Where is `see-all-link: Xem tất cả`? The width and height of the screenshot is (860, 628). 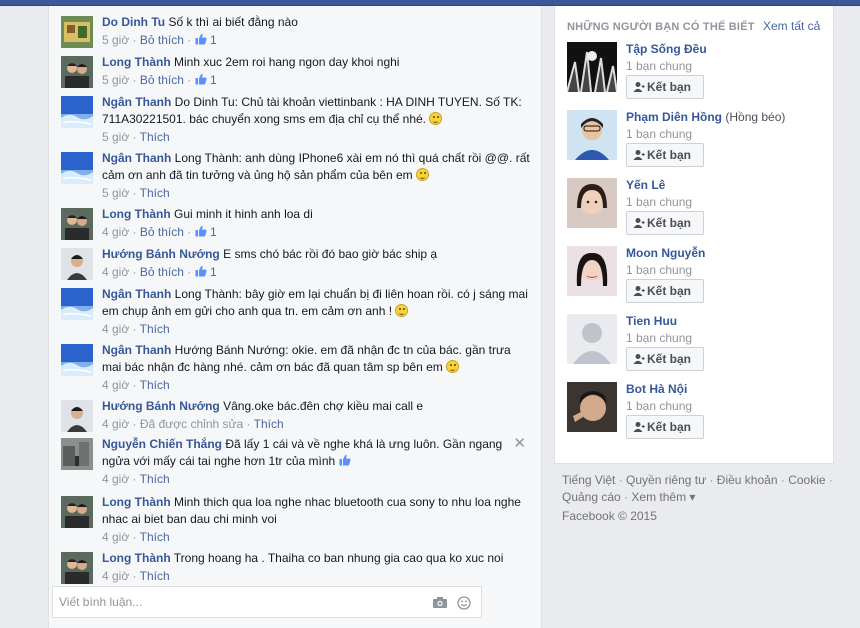
see-all-link: Xem tất cả is located at coordinates (791, 26).